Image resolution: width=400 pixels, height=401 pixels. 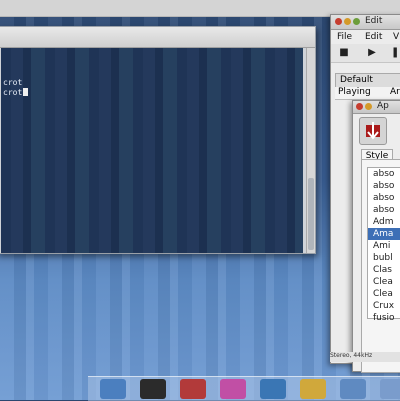 I want to click on style-list-item: Crux, so click(x=384, y=306).